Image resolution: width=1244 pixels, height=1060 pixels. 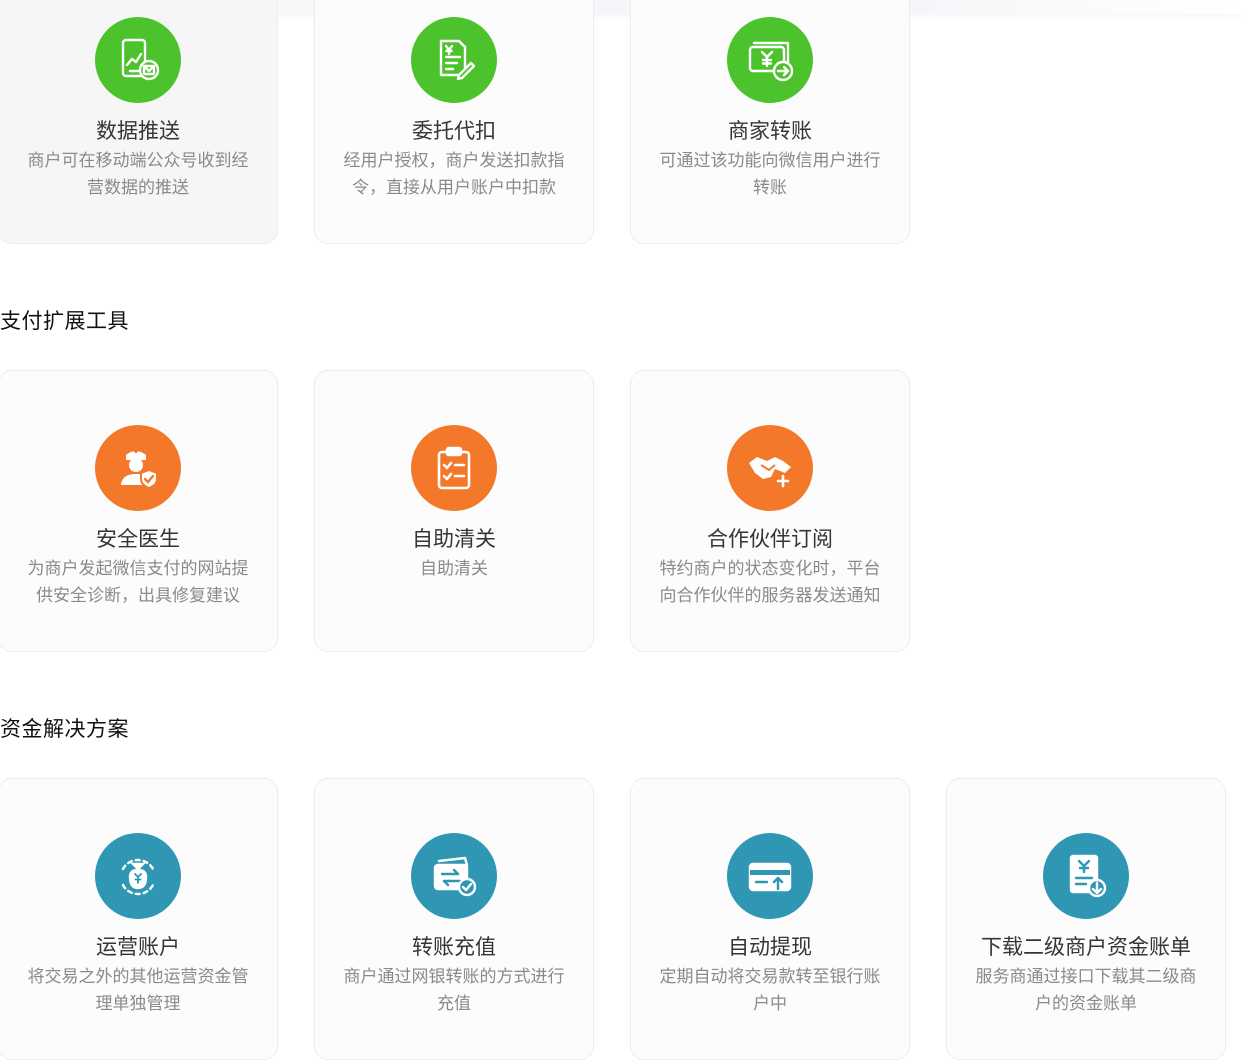 I want to click on card-partner-subscription: 合作伙伴订阅 特约商户的状态变化时，平台向合作伙伴的服务器发送通知, so click(x=770, y=511).